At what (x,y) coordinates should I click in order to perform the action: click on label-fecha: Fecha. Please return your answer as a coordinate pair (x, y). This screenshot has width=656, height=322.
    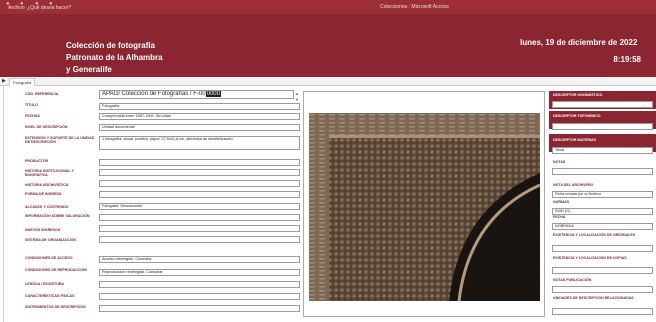
    Looking at the image, I should click on (559, 217).